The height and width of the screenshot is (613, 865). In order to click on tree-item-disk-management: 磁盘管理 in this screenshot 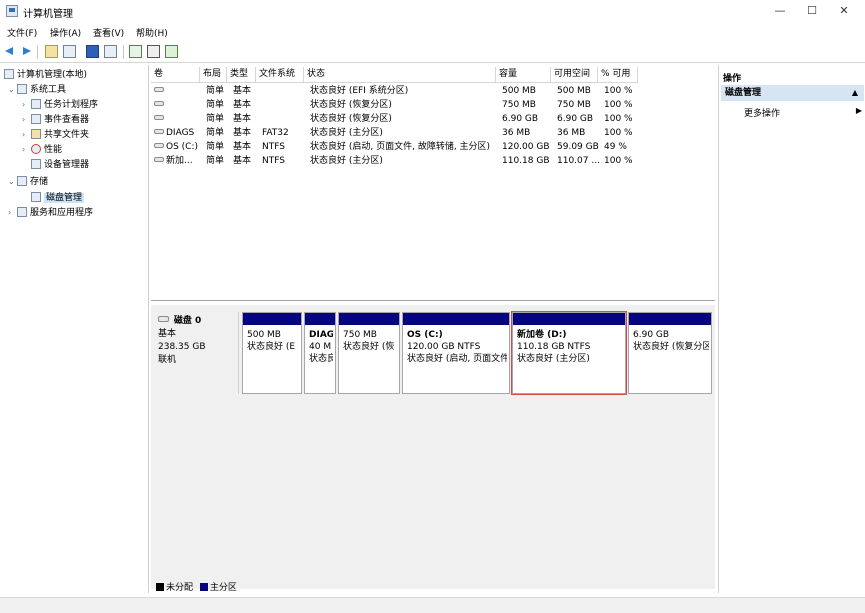, I will do `click(58, 198)`.